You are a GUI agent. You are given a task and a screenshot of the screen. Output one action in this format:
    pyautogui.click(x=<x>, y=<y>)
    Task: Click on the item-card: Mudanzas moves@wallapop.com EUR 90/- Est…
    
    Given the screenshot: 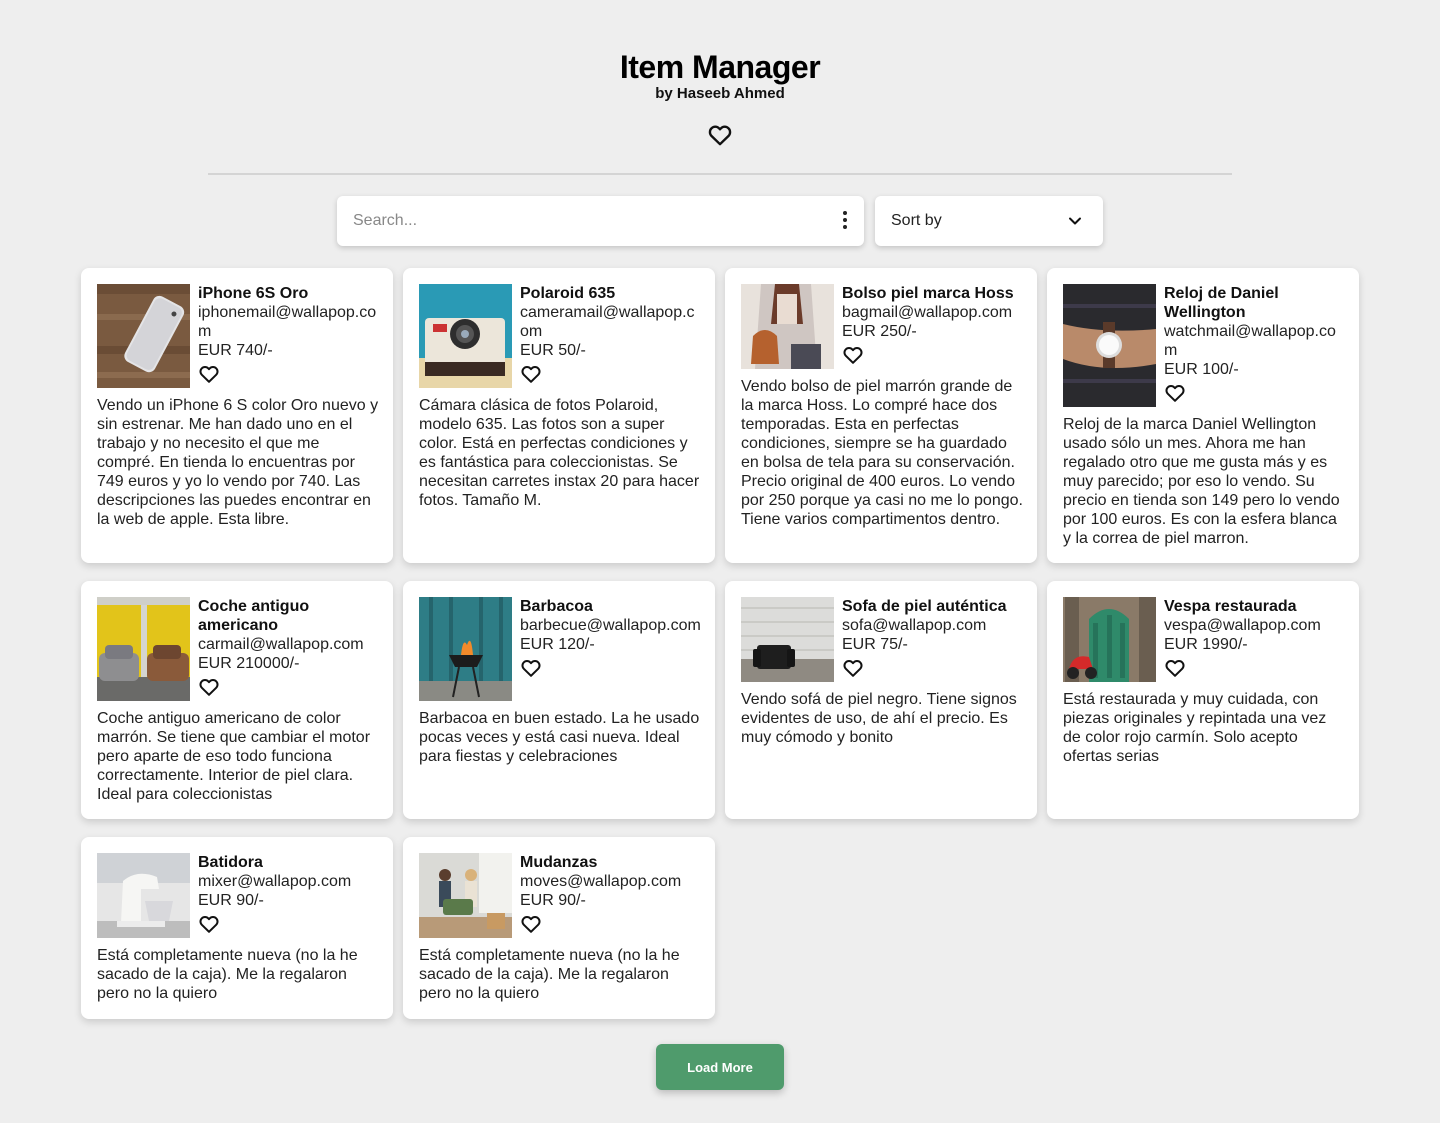 What is the action you would take?
    pyautogui.click(x=559, y=928)
    